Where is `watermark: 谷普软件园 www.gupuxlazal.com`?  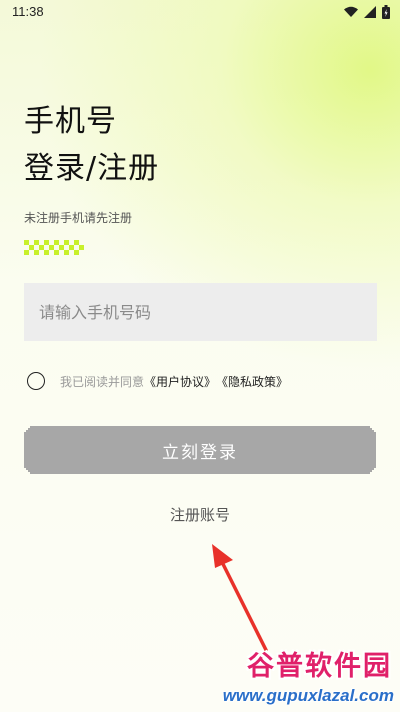 watermark: 谷普软件园 www.gupuxlazal.com is located at coordinates (305, 676).